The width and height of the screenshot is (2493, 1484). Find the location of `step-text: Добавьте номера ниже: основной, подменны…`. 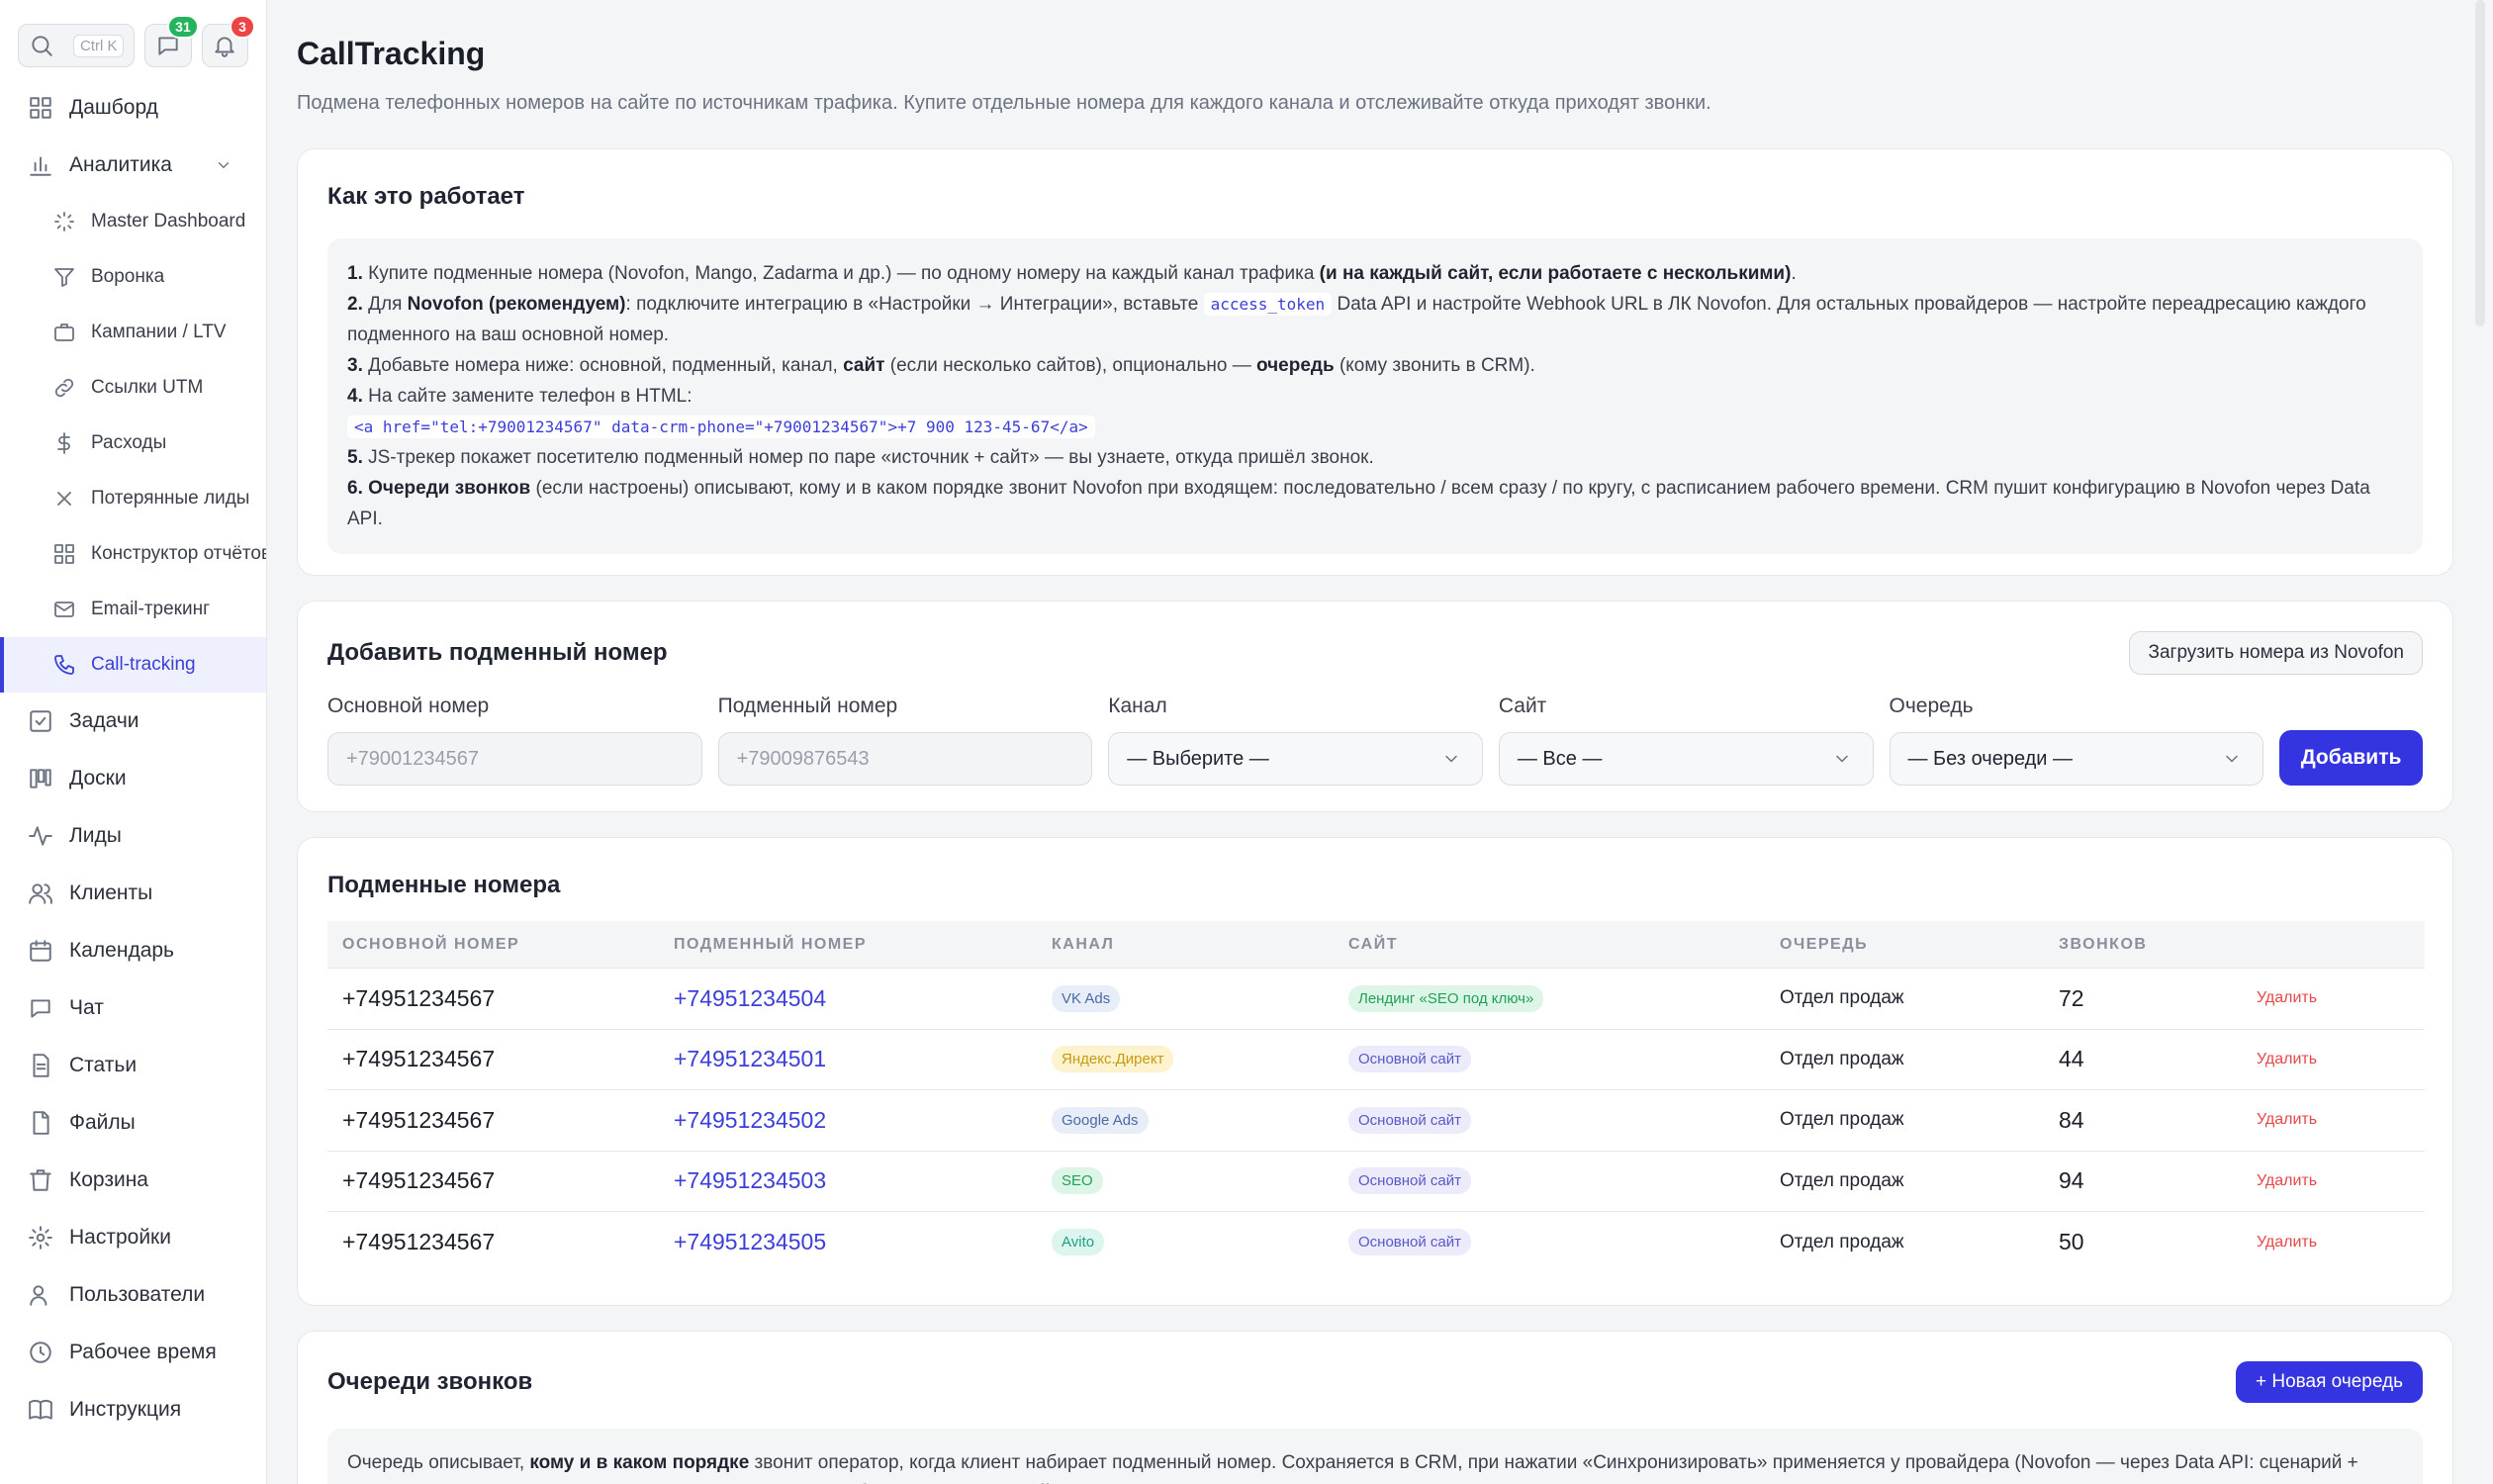

step-text: Добавьте номера ниже: основной, подменны… is located at coordinates (603, 365).